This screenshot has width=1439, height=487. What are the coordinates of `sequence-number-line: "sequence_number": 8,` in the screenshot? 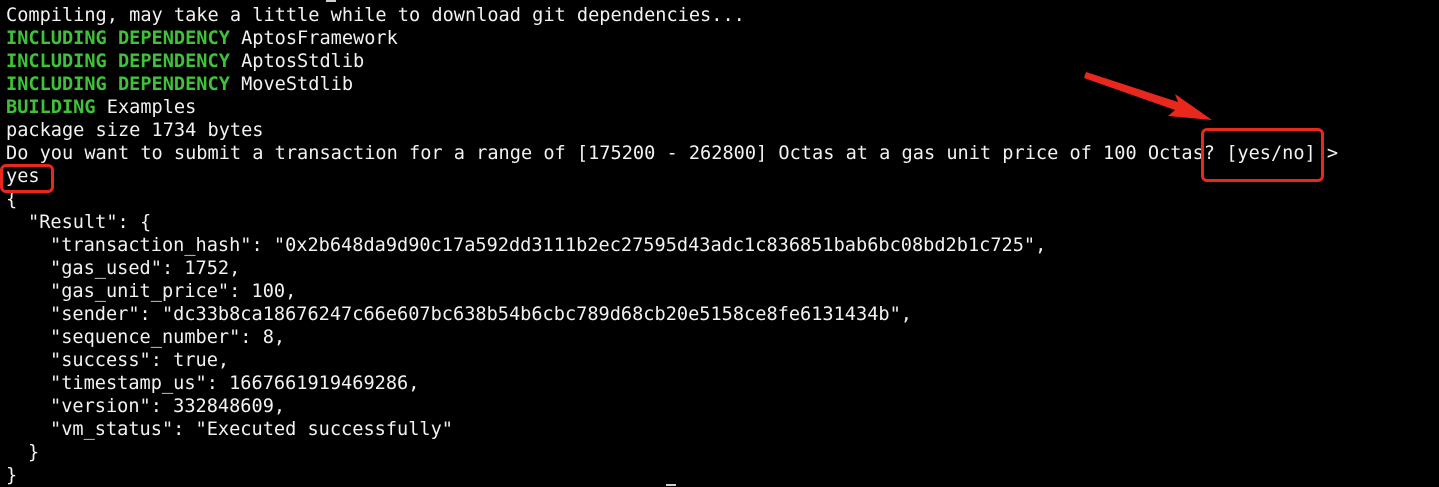 It's located at (168, 337).